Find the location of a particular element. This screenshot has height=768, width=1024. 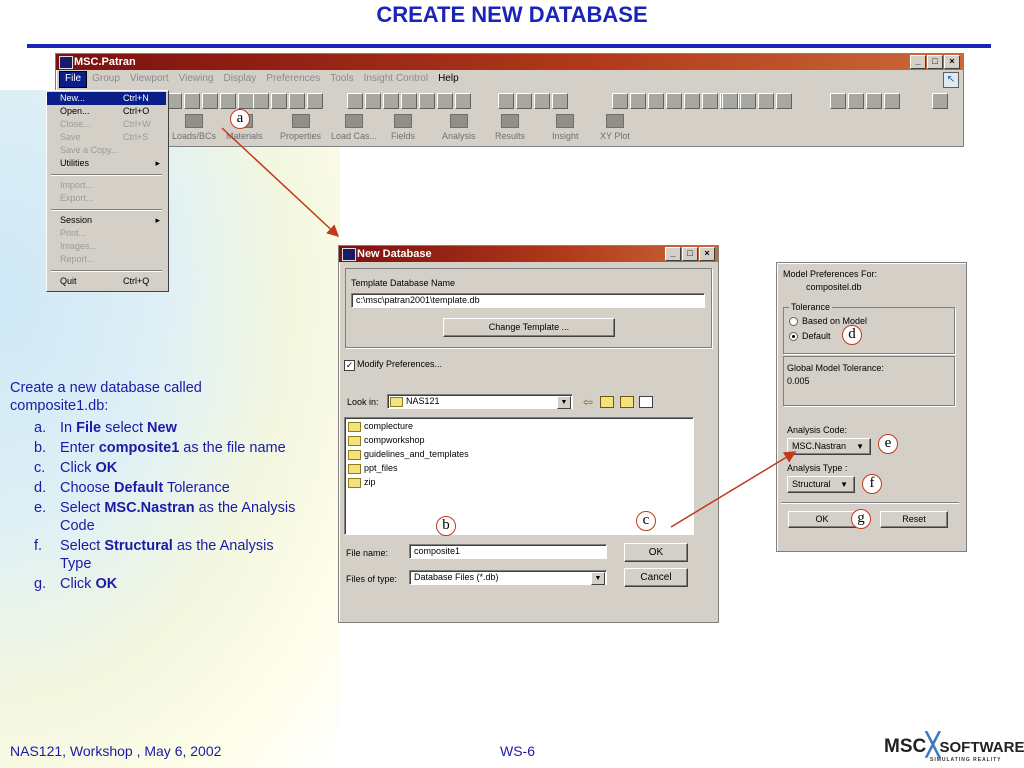

view-menu-icon is located at coordinates (646, 402).